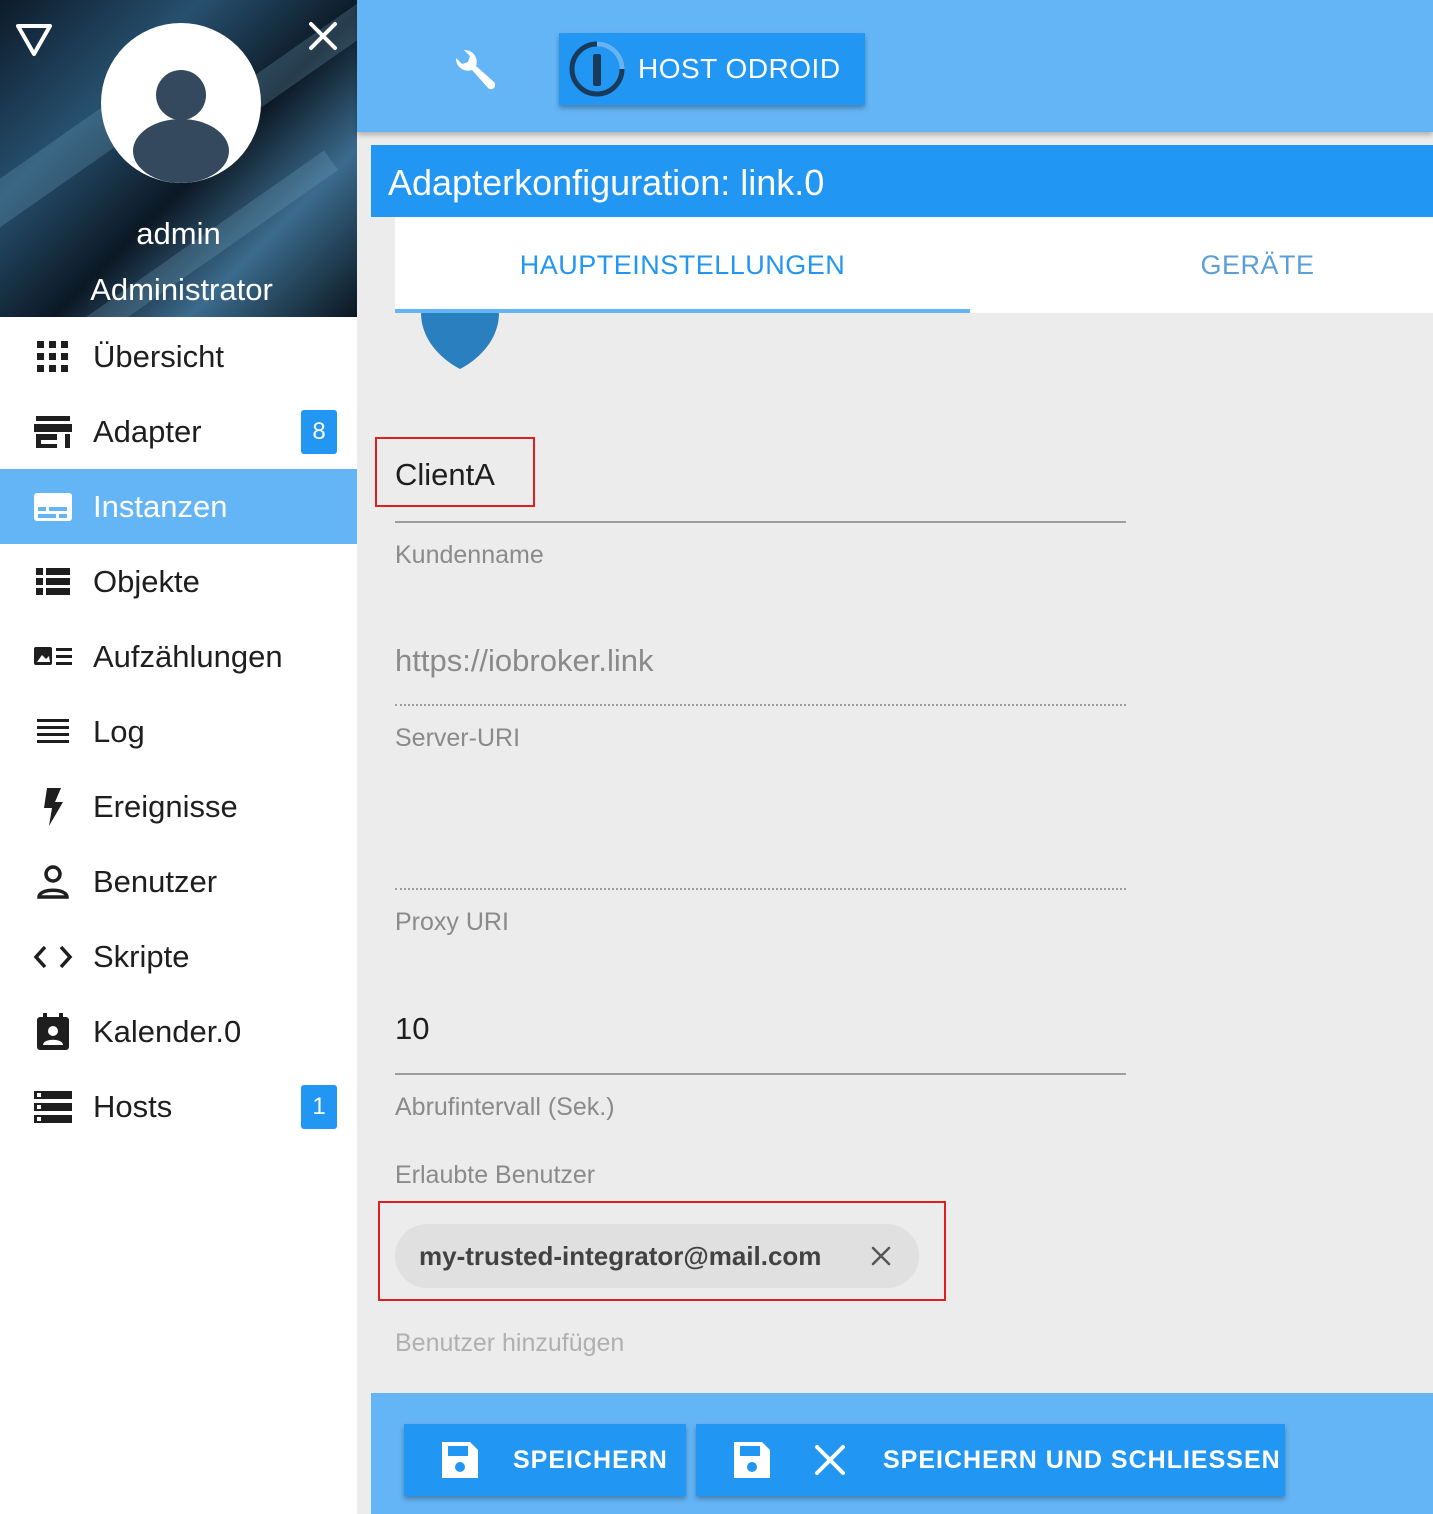 This screenshot has width=1433, height=1514. Describe the element at coordinates (452, 922) in the screenshot. I see `proxy-uri-label: Proxy URI` at that location.